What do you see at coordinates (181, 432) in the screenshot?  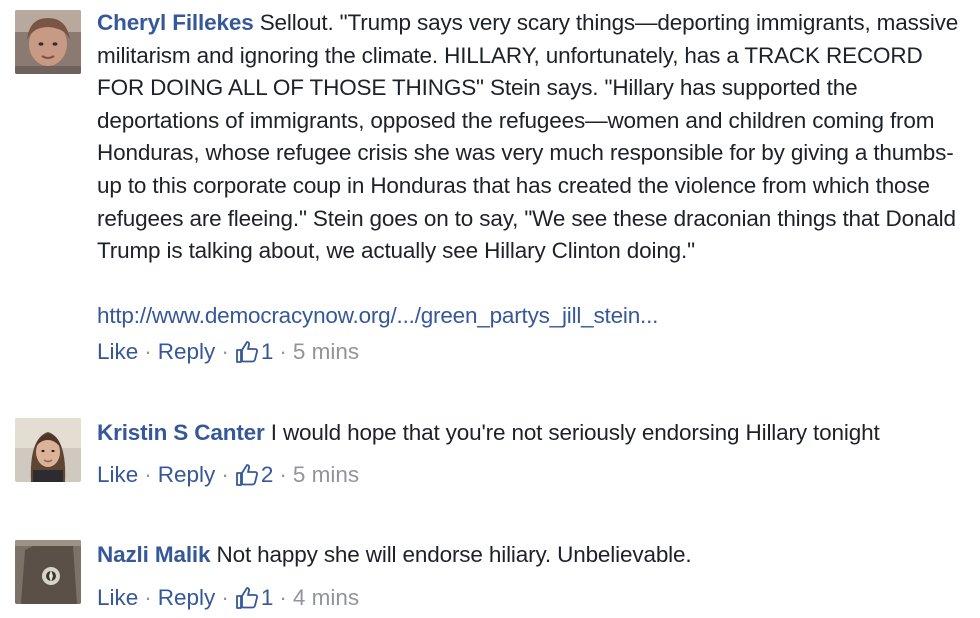 I see `comment-author: Kristin S Canter` at bounding box center [181, 432].